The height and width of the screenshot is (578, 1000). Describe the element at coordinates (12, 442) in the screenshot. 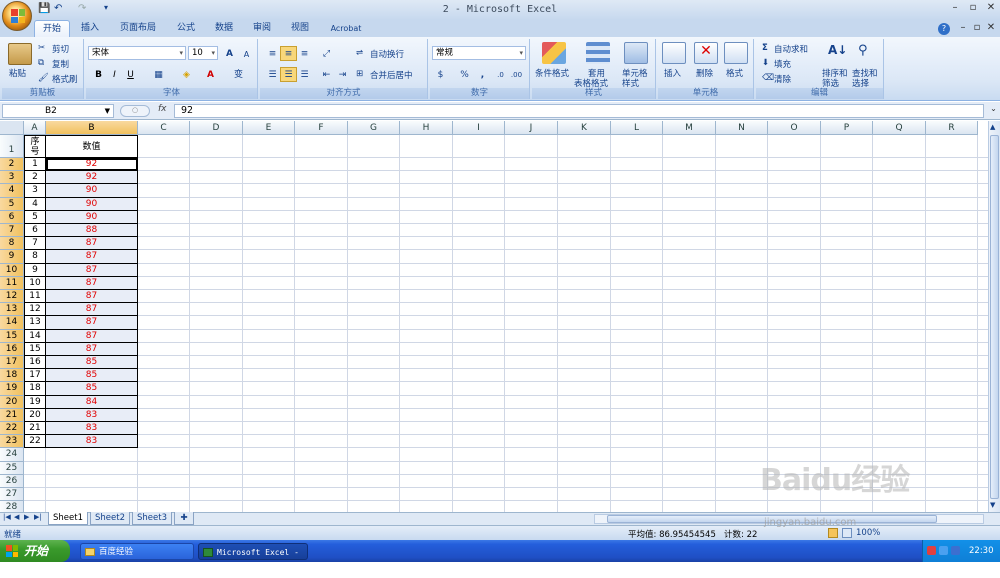

I see `row-header-23: 23` at that location.